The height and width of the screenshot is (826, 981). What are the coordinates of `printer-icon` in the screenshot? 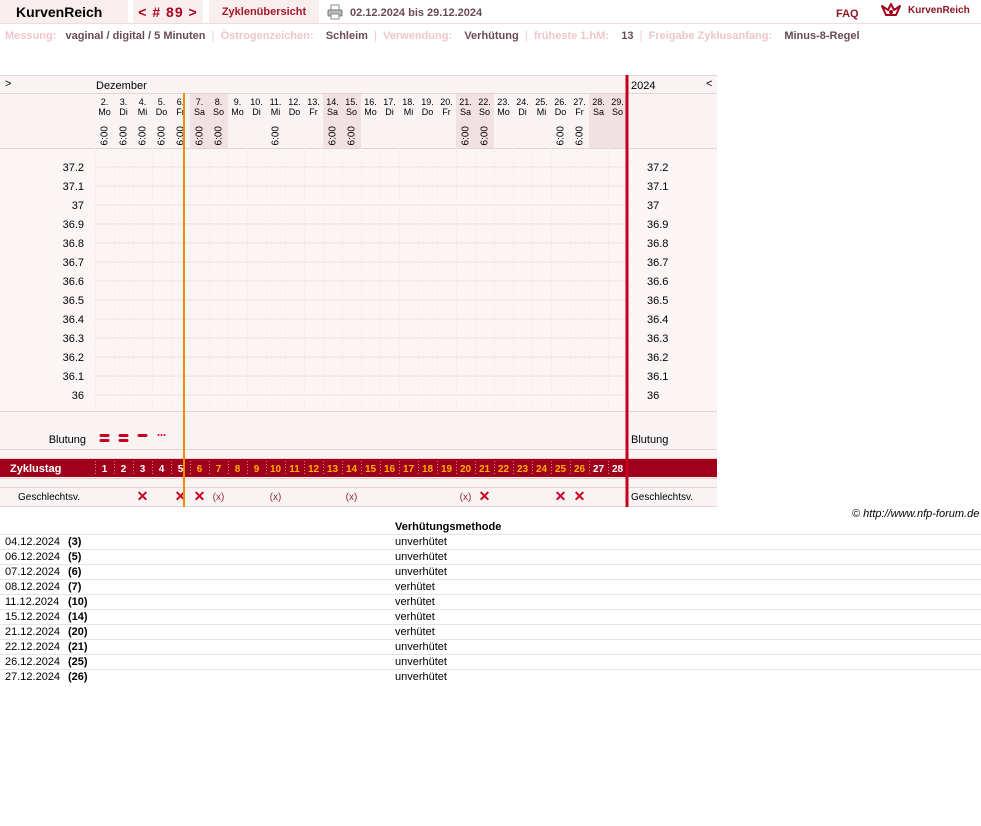 It's located at (335, 12).